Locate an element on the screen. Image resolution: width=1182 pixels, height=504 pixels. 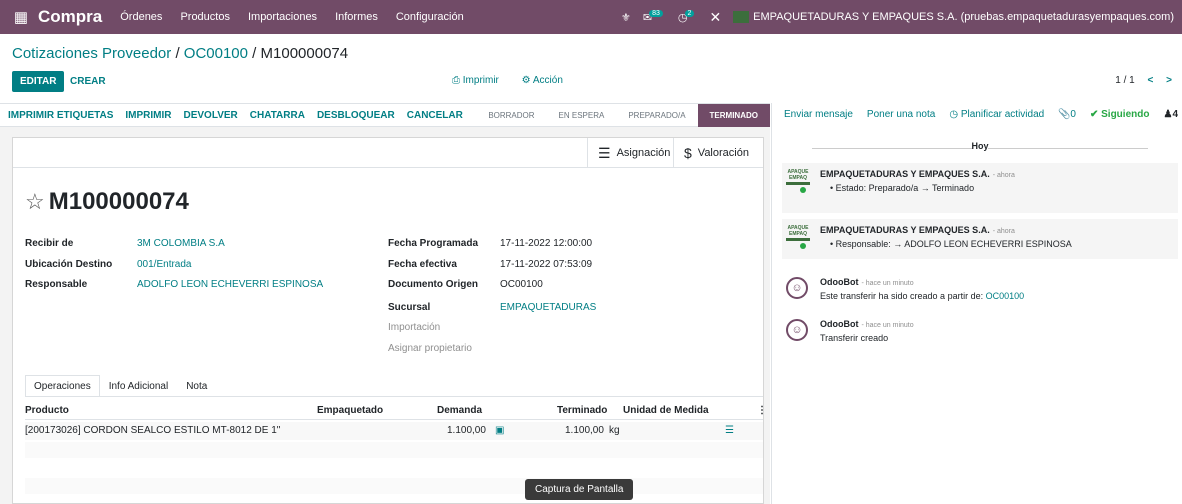
print-button: IMPRIMIR is located at coordinates (148, 115).